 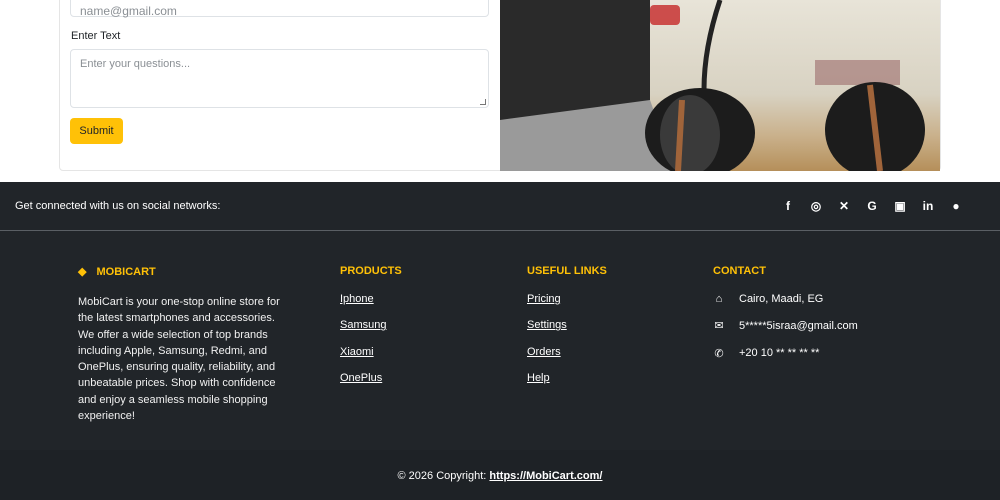 I want to click on contact-address: Cairo, Maadi, EG, so click(x=781, y=299).